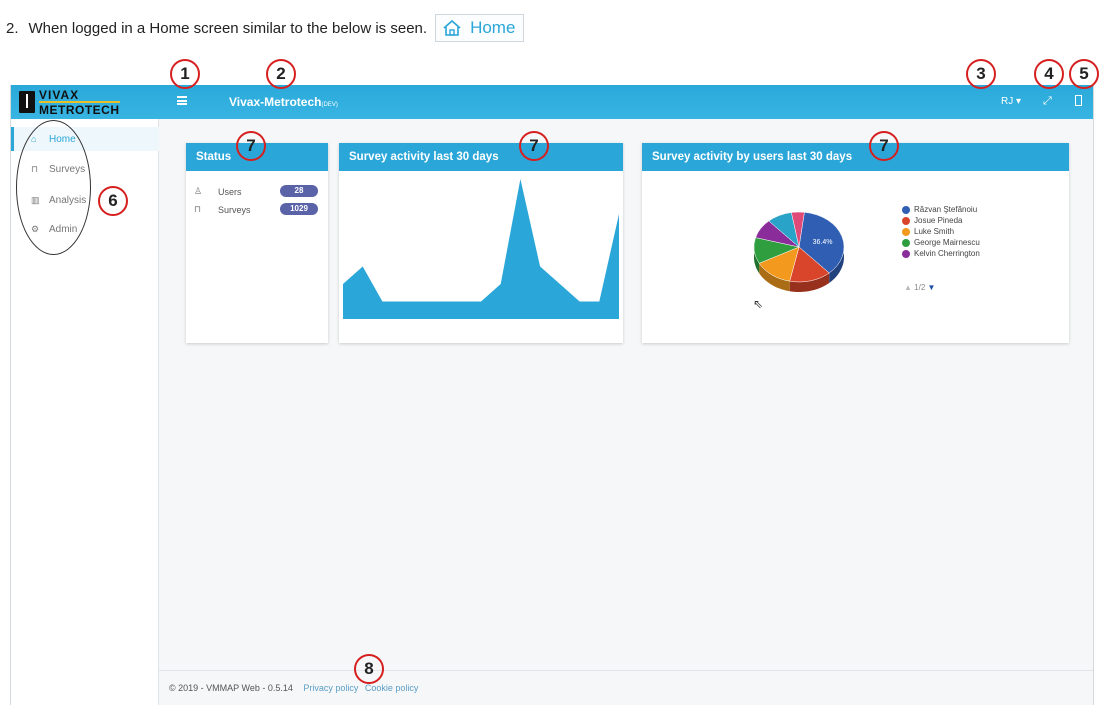 This screenshot has height=705, width=1099. I want to click on logo: VIVAX METROTECH, so click(85, 102).